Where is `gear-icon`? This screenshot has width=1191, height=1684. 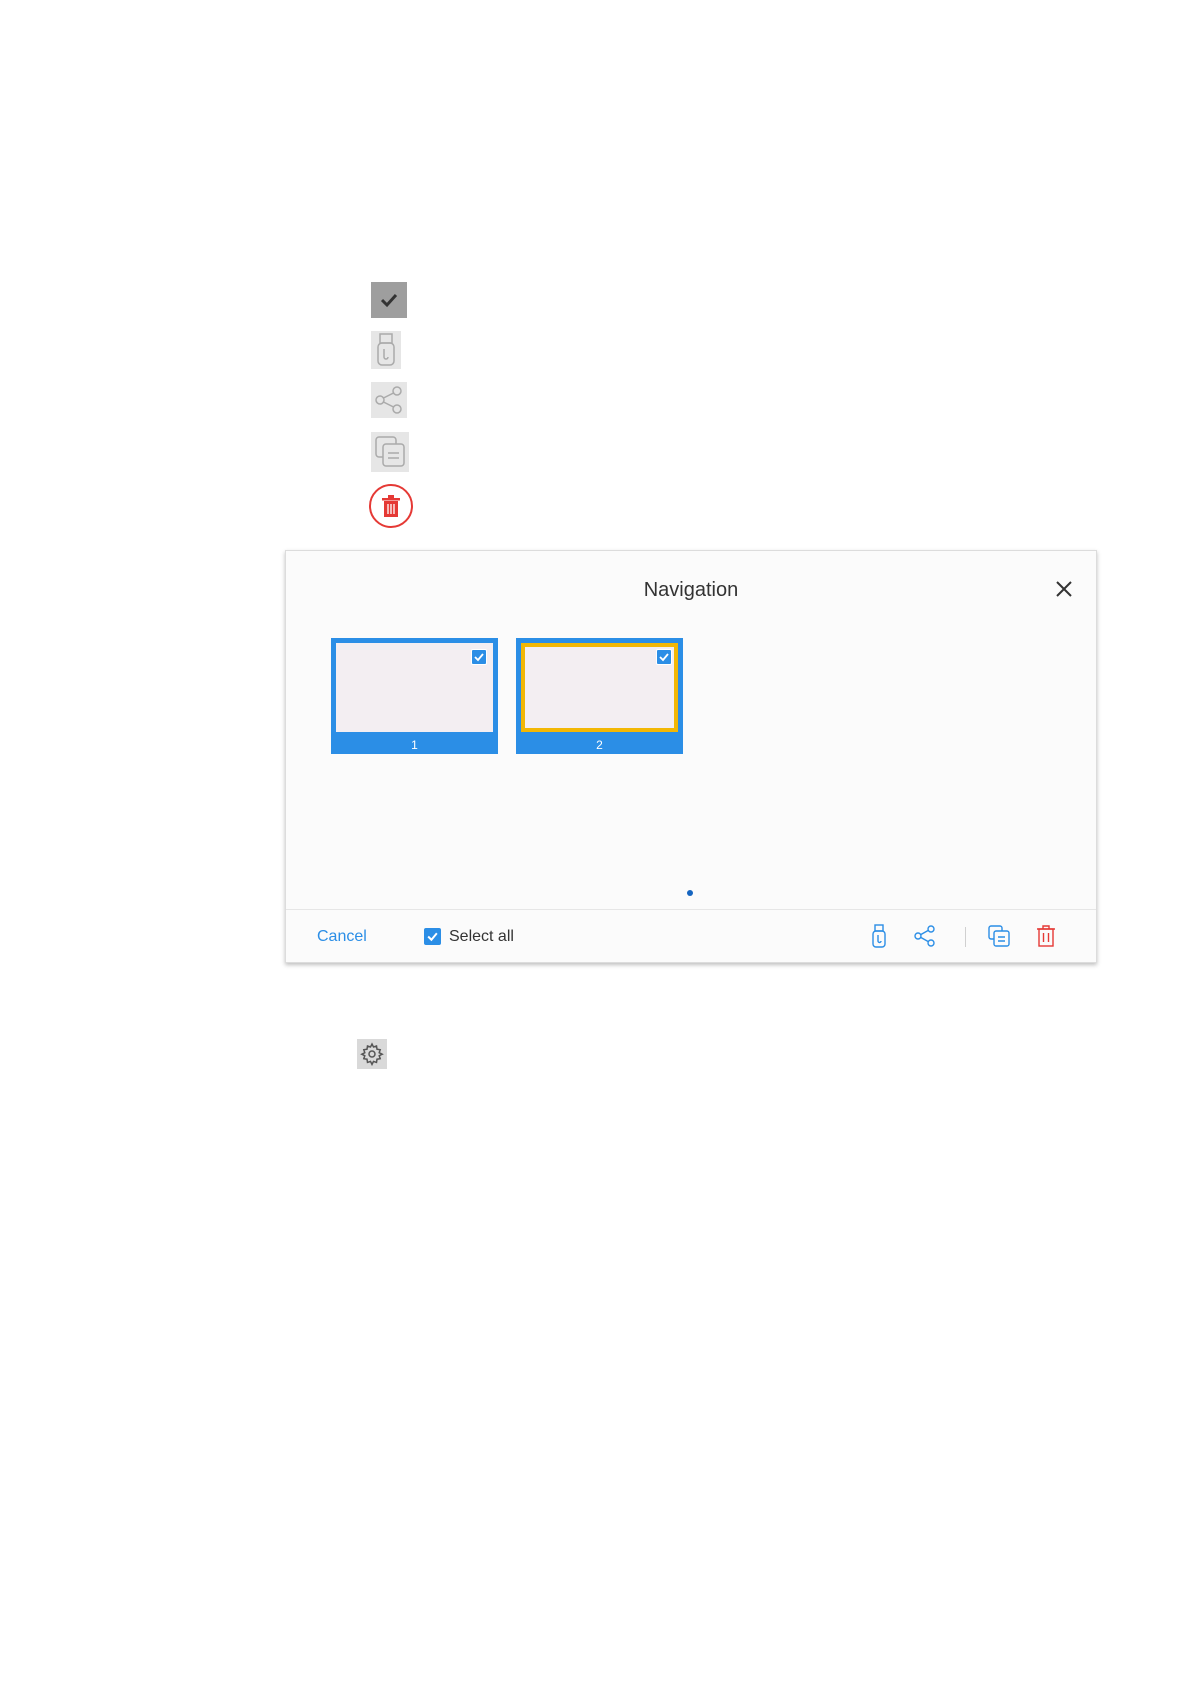
gear-icon is located at coordinates (372, 1054).